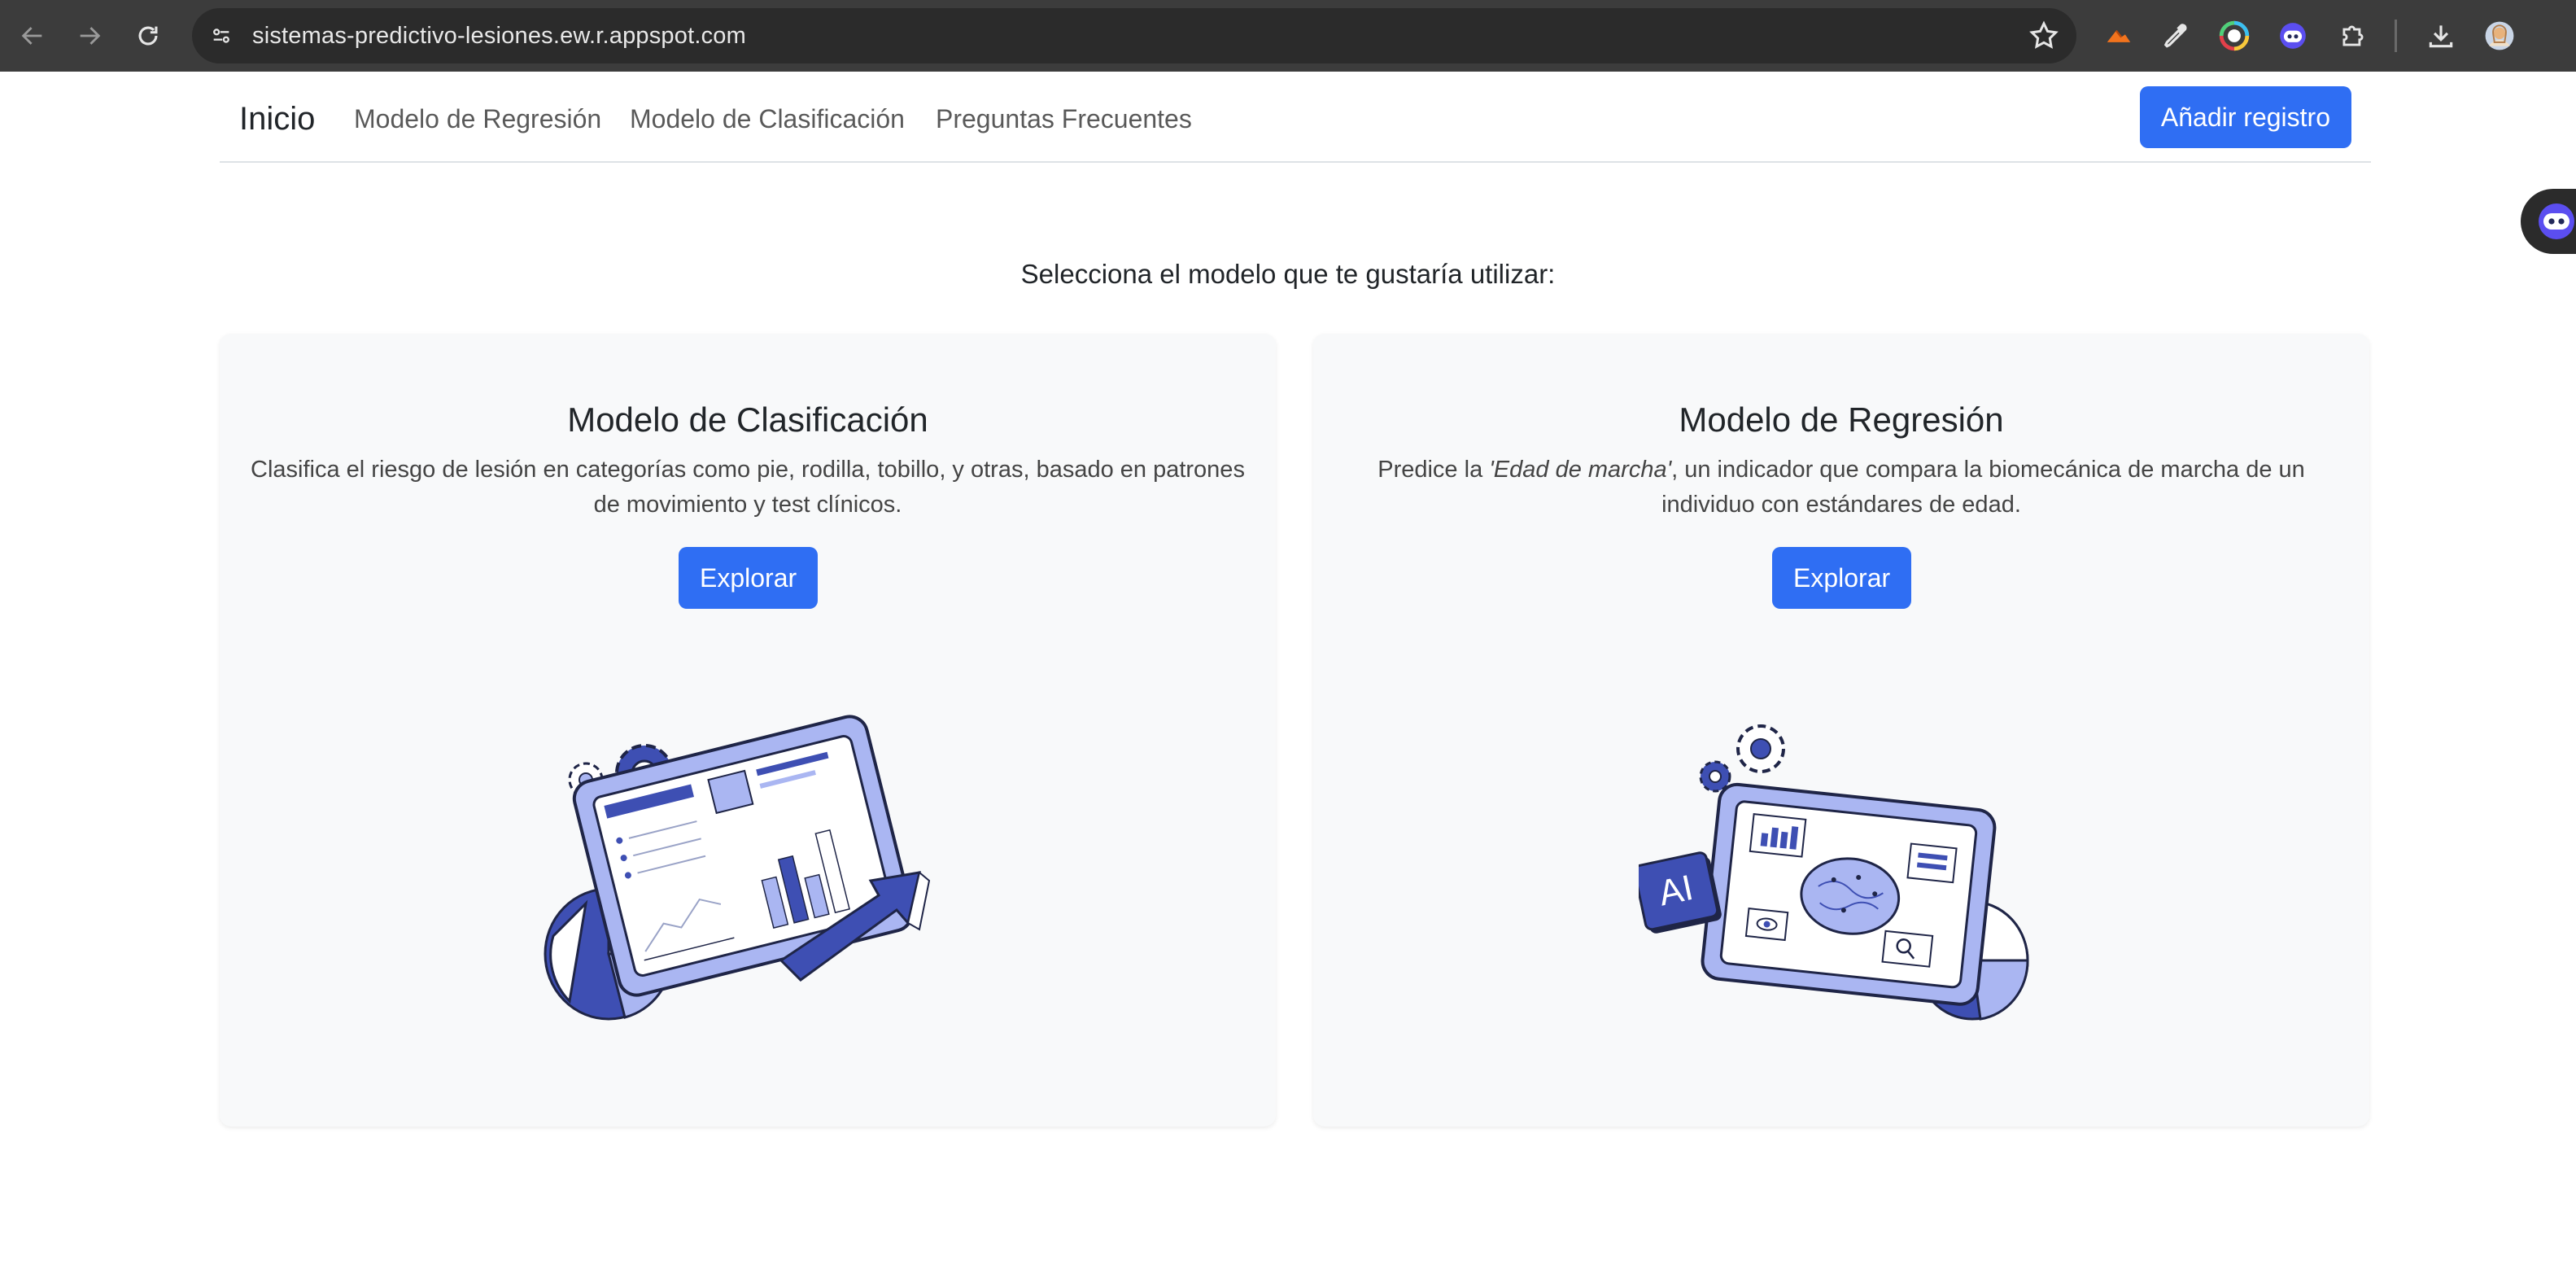 This screenshot has width=2576, height=1286. I want to click on extension-icon, so click(2118, 35).